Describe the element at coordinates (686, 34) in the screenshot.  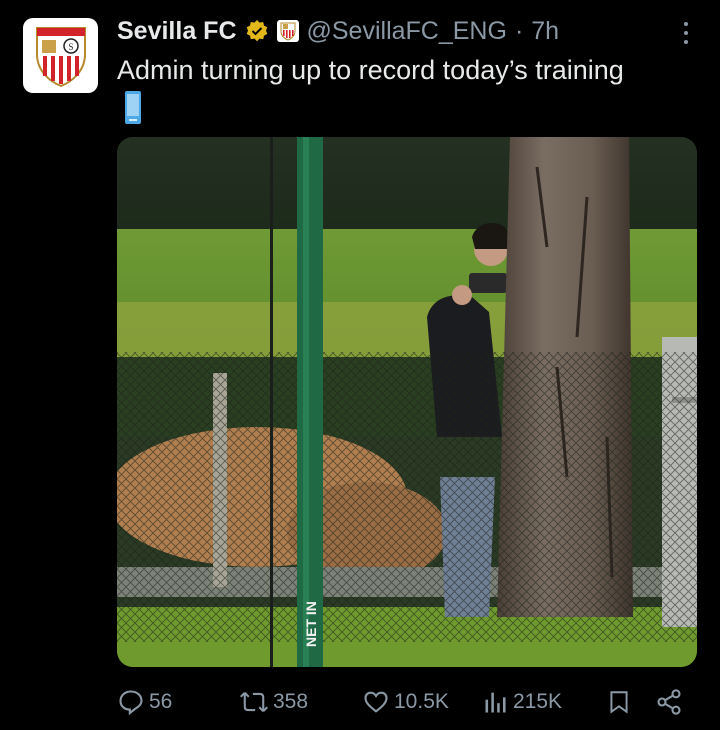
I see `more-options-icon` at that location.